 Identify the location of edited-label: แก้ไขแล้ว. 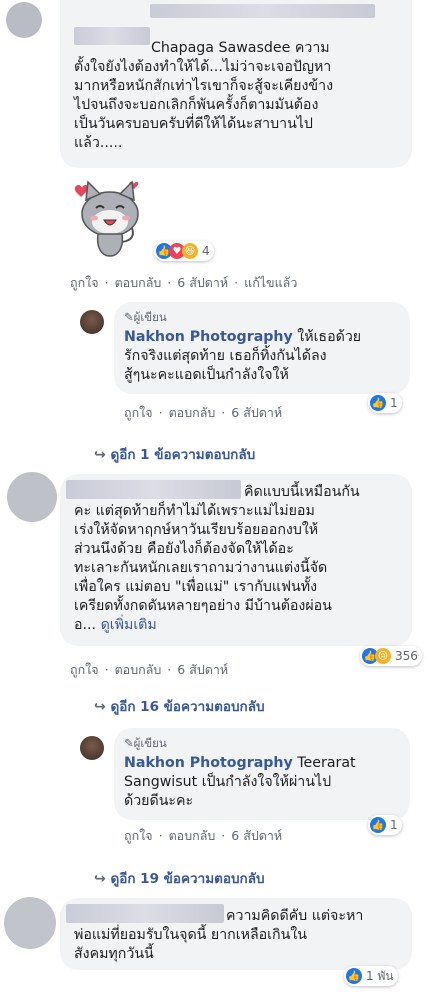
(270, 282).